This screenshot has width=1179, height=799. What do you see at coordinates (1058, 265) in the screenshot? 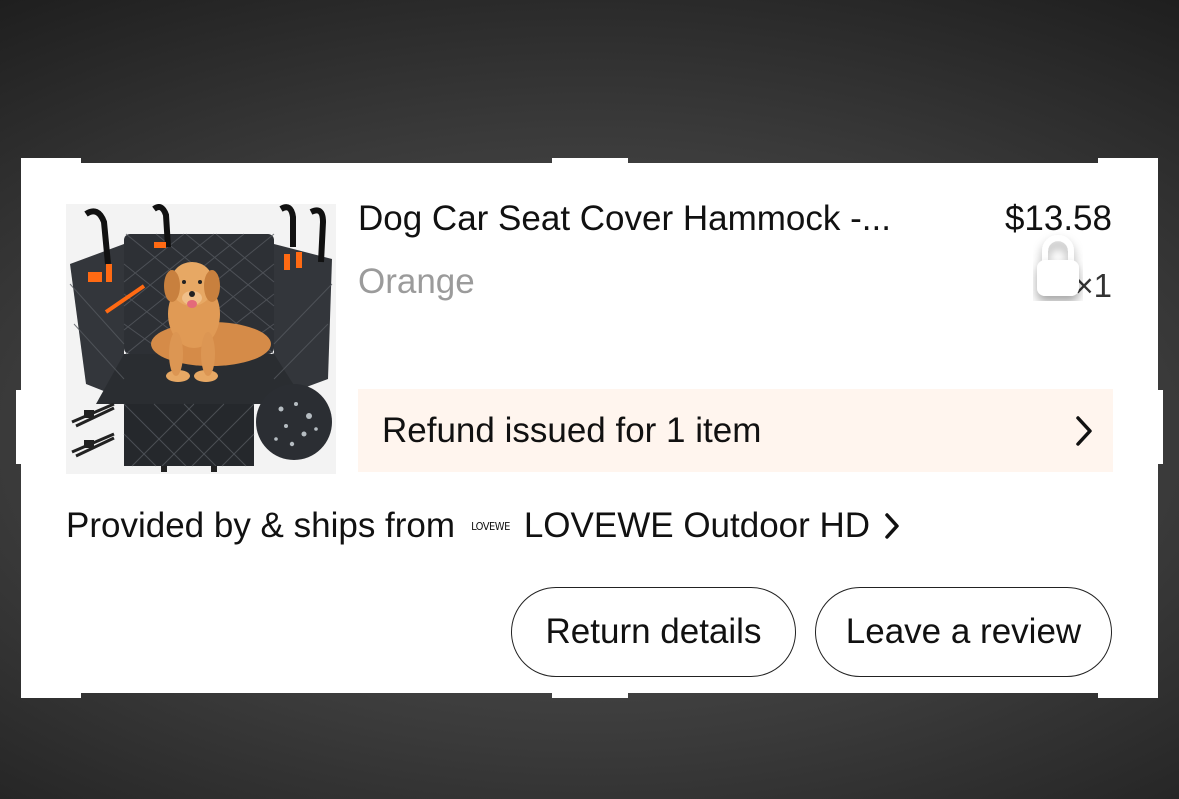
I see `lock-icon` at bounding box center [1058, 265].